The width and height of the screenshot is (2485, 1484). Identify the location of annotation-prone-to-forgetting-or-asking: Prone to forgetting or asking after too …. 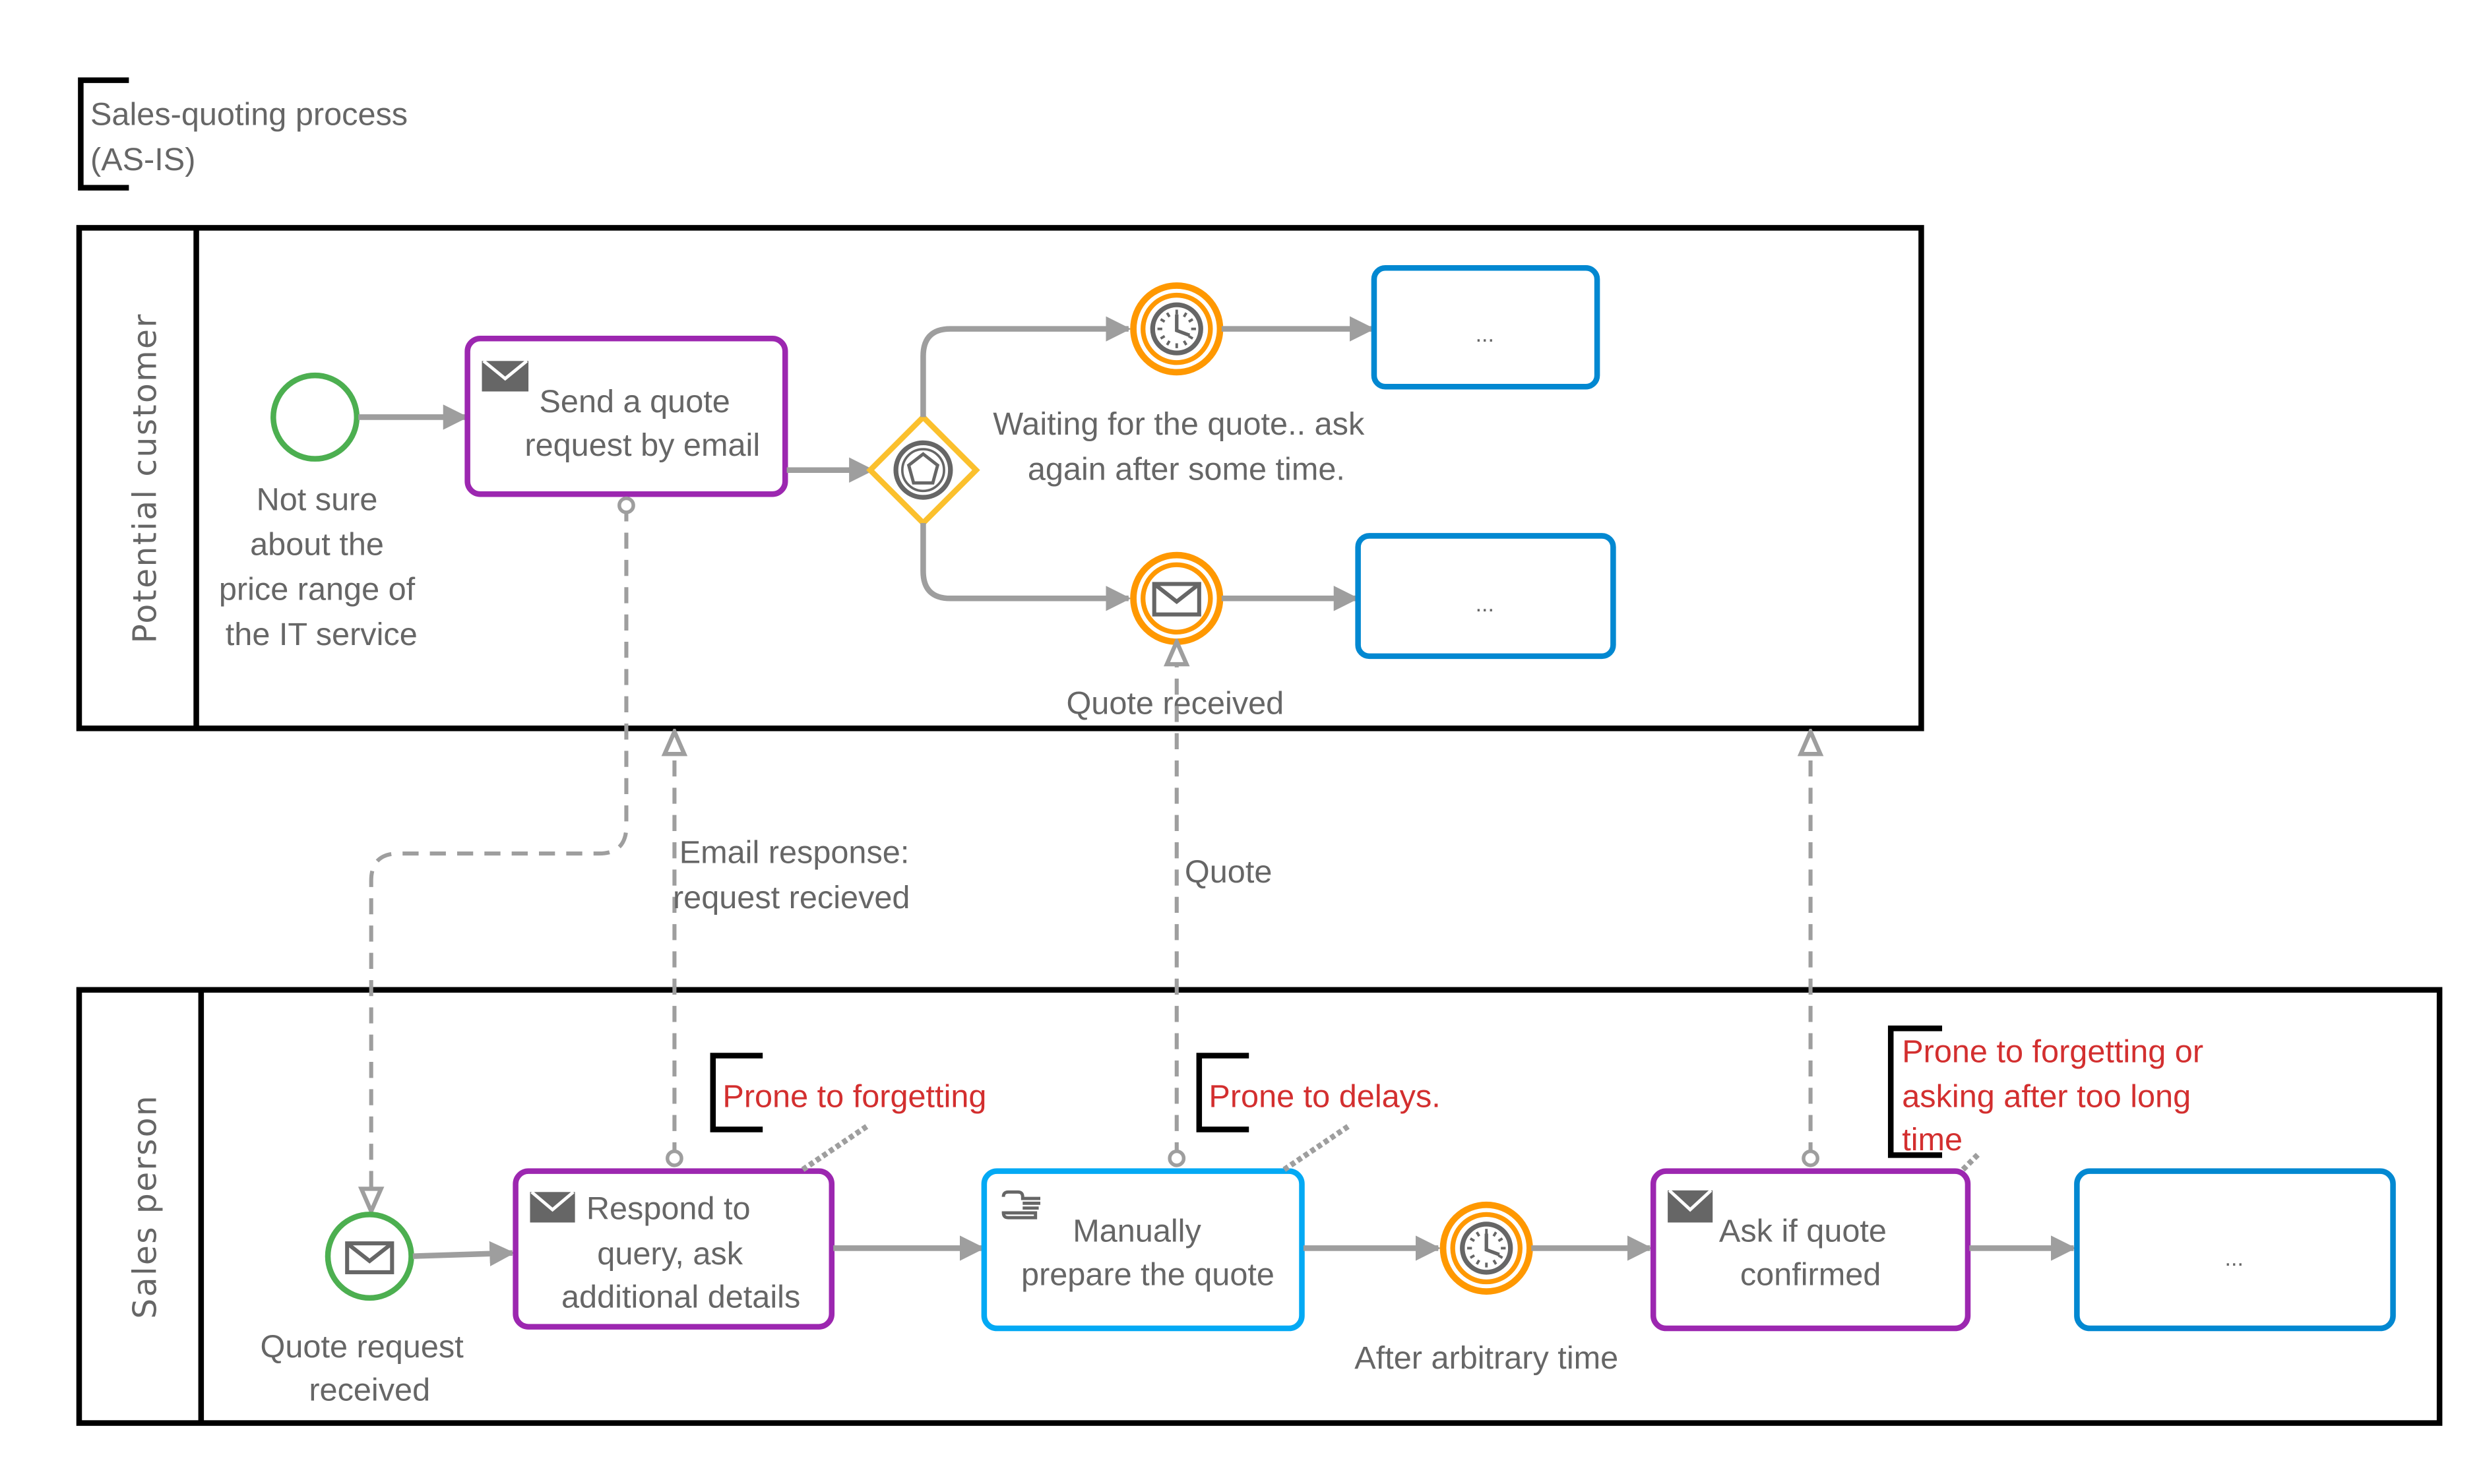
(2049, 1098).